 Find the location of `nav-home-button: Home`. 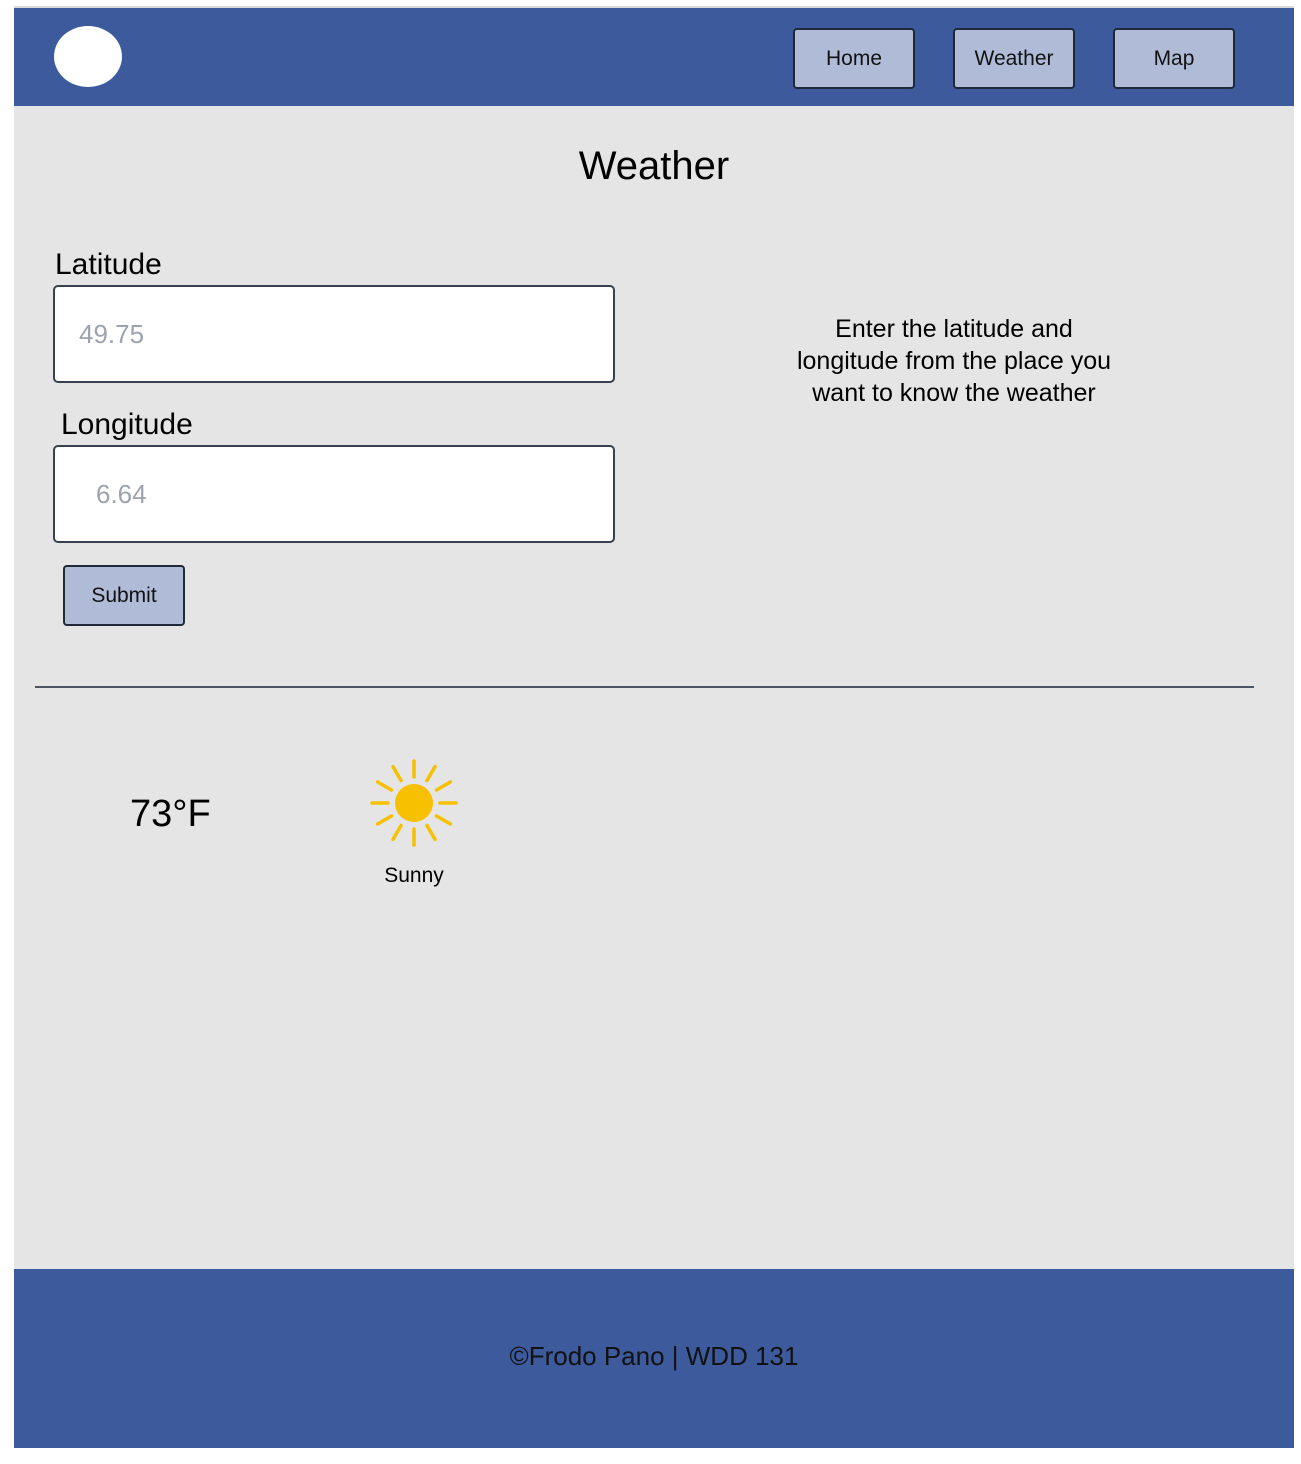

nav-home-button: Home is located at coordinates (854, 58).